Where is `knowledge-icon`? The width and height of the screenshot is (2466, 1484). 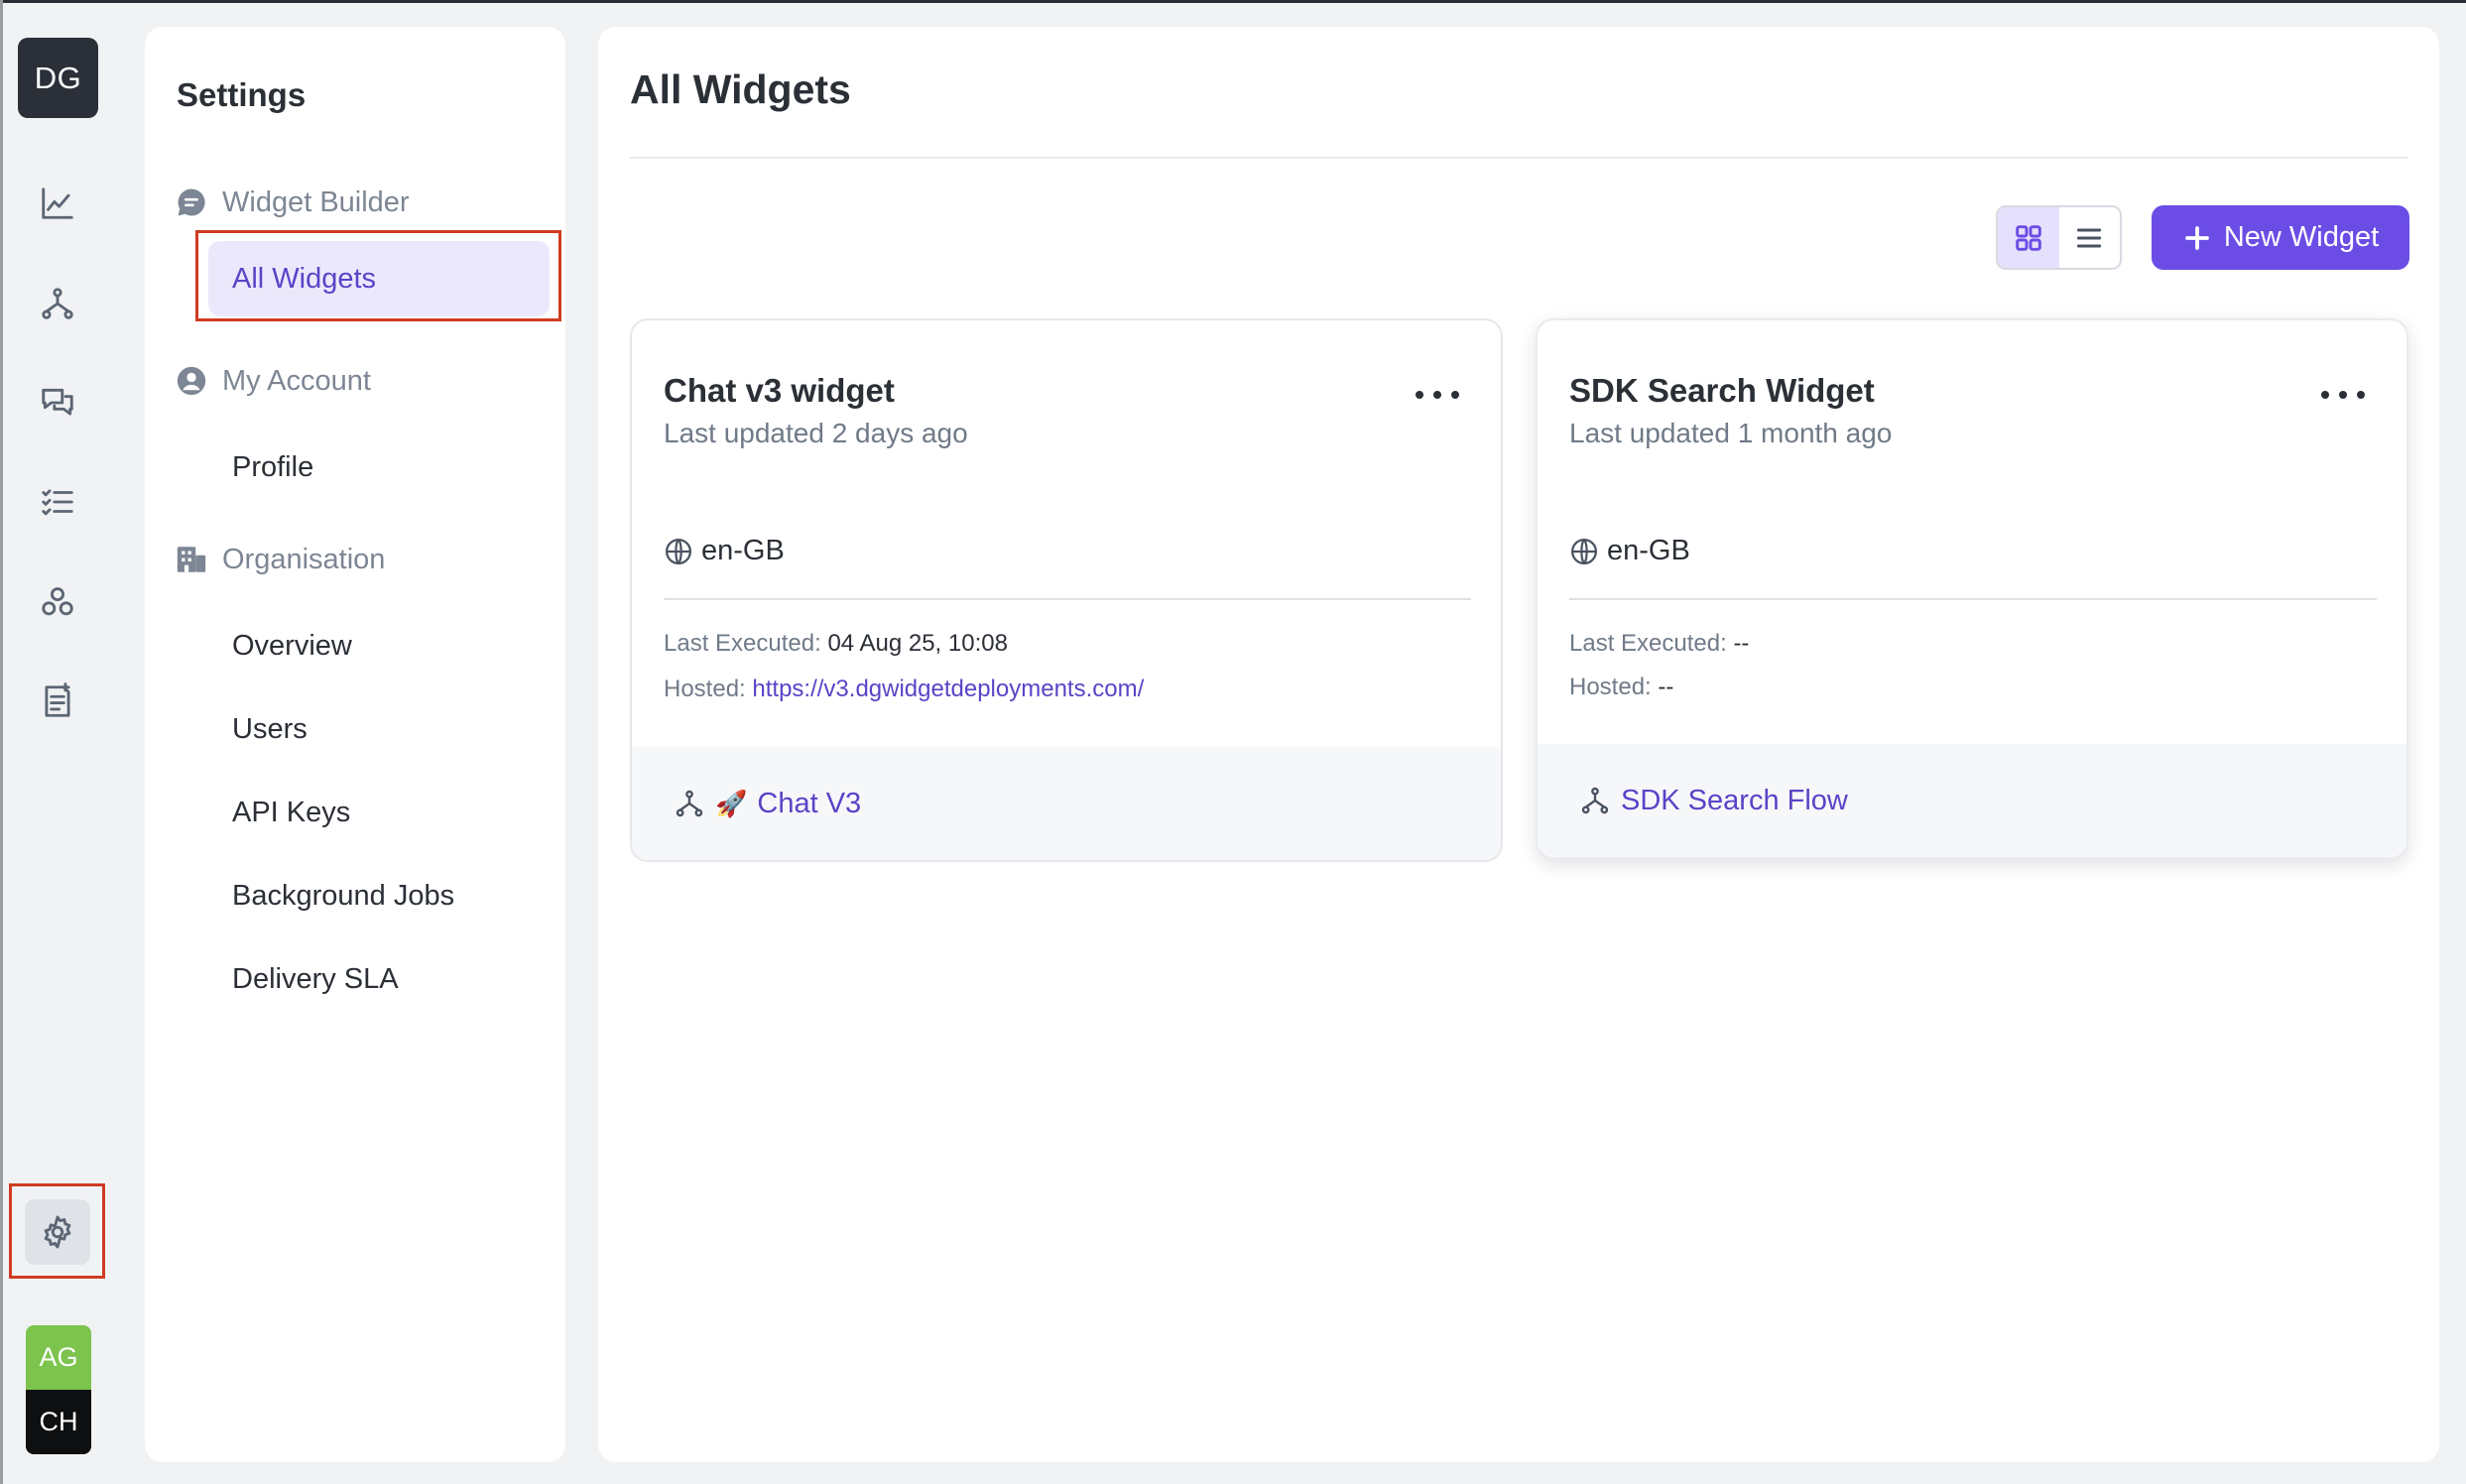
knowledge-icon is located at coordinates (57, 699).